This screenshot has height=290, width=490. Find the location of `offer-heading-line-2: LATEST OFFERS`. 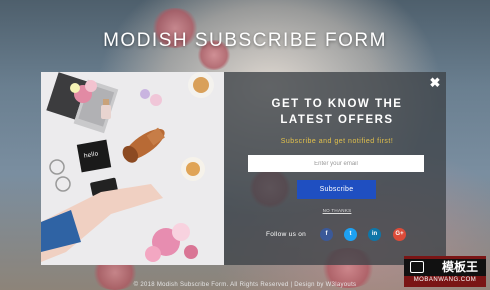

offer-heading-line-2: LATEST OFFERS is located at coordinates (337, 120).